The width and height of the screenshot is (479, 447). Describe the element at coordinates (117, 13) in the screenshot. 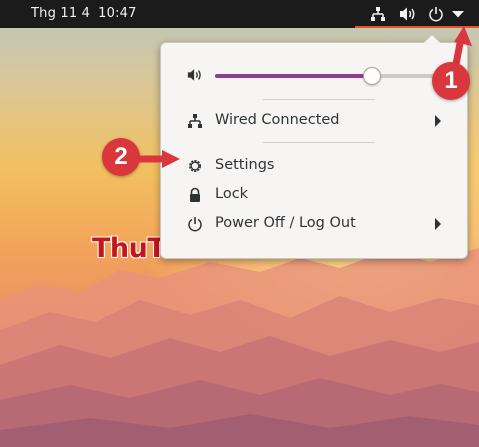

I see `clock-time: 10:47` at that location.